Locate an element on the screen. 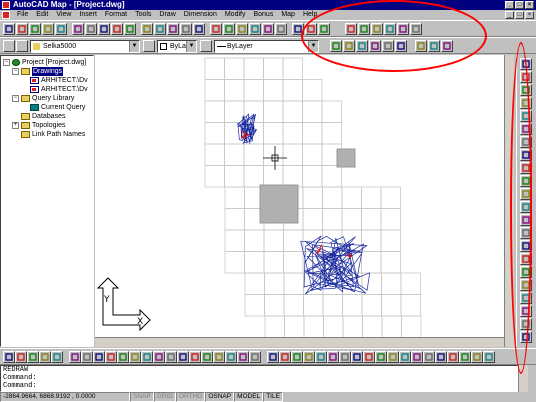 The height and width of the screenshot is (402, 536). drawing-horizontal-scrollbar is located at coordinates (299, 342).